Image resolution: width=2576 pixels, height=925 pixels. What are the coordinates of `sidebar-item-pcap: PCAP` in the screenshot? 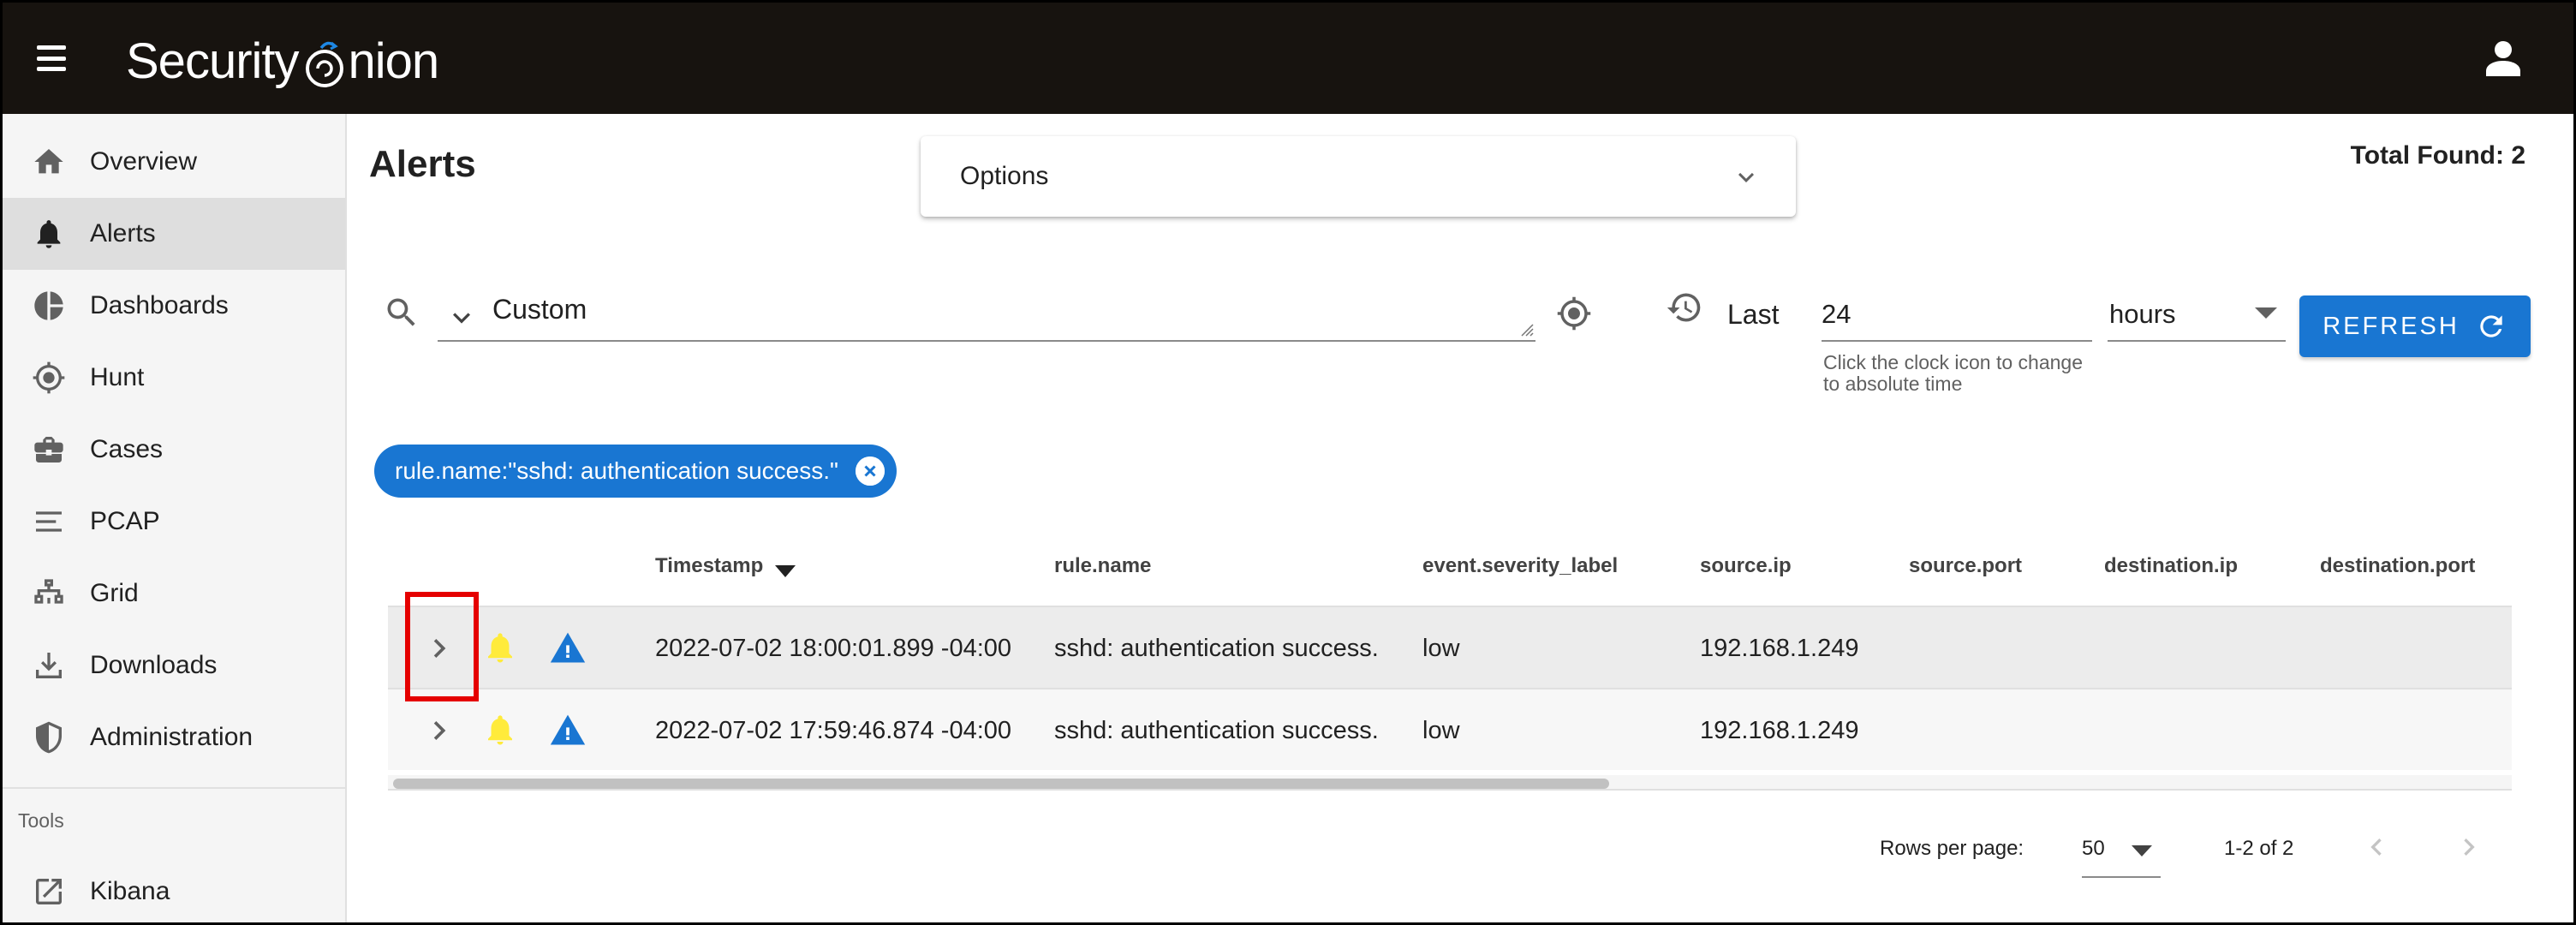 It's located at (174, 522).